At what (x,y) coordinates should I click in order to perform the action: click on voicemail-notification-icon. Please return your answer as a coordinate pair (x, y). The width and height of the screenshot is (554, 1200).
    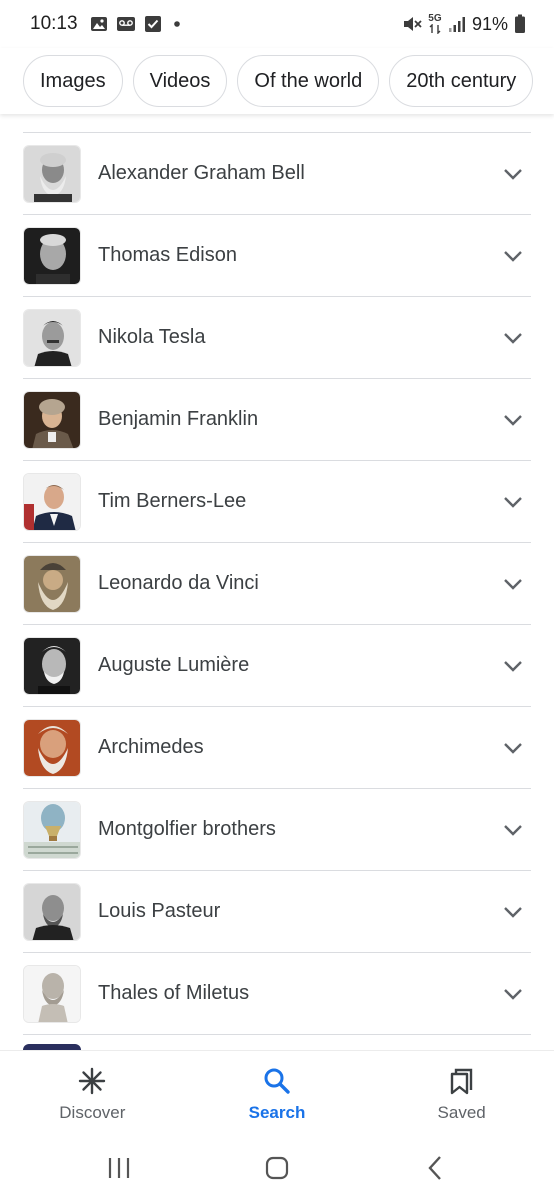
    Looking at the image, I should click on (126, 24).